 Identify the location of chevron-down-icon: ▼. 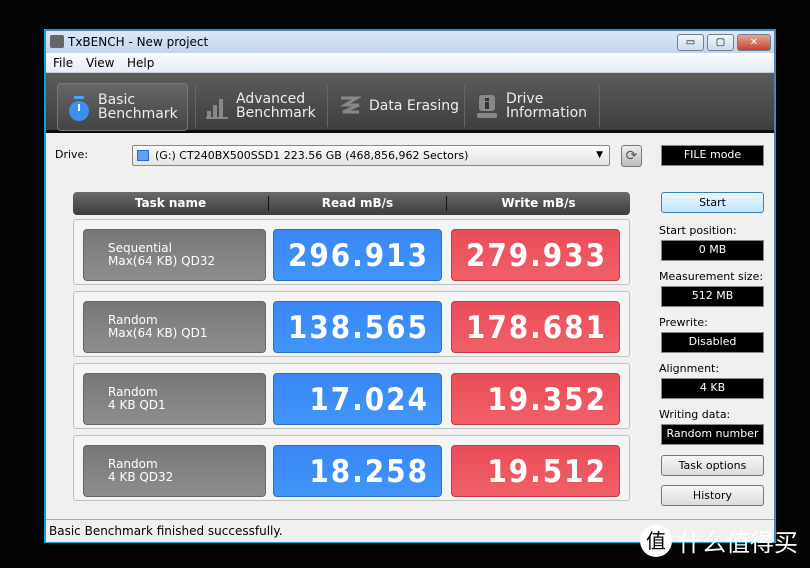
(599, 155).